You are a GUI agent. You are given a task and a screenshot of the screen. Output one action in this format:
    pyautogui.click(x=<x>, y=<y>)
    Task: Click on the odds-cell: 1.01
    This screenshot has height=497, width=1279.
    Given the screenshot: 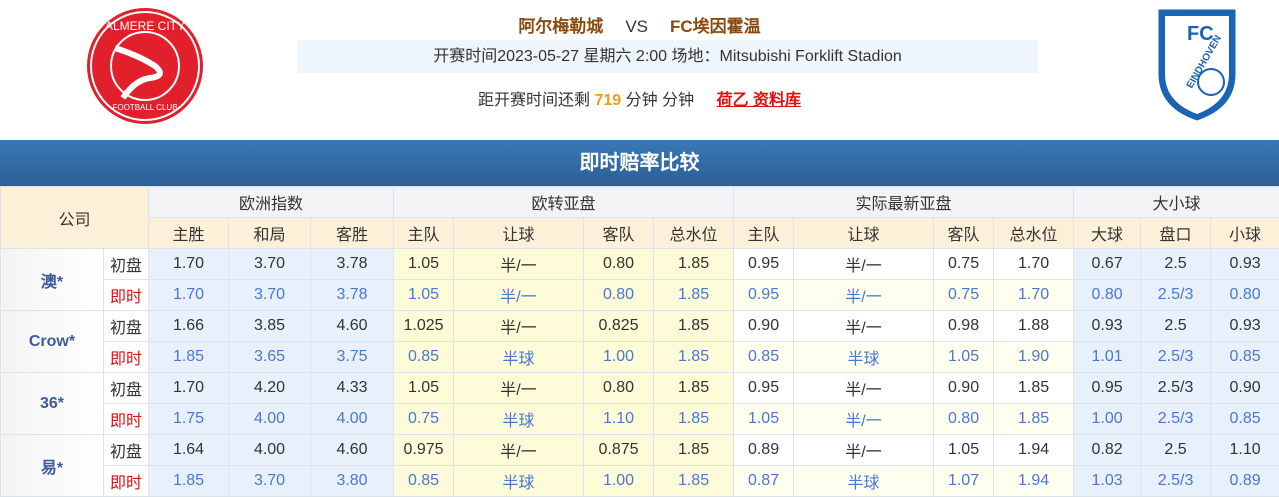 What is the action you would take?
    pyautogui.click(x=1107, y=357)
    